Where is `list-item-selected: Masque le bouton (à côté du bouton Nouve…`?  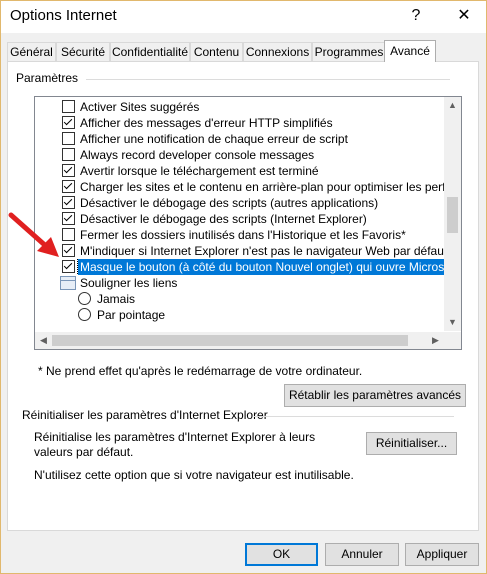 list-item-selected: Masque le bouton (à côté du bouton Nouve… is located at coordinates (239, 267).